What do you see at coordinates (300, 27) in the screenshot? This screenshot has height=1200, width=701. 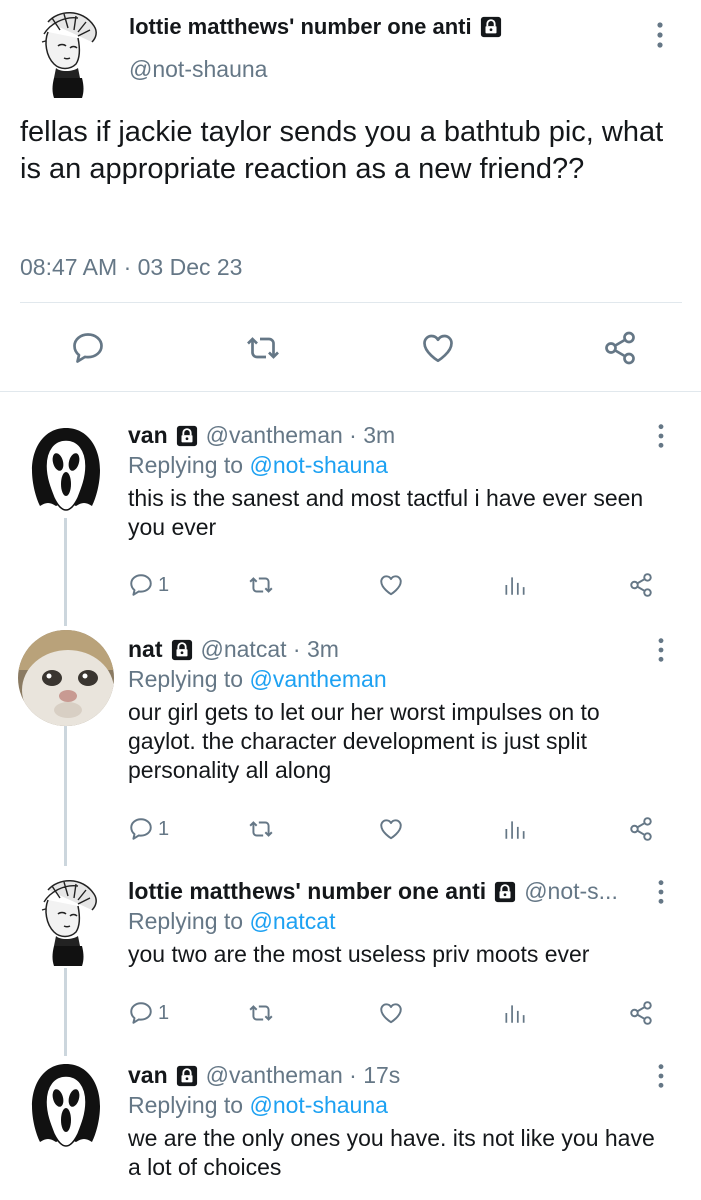 I see `author-name-text: lottie matthews' number one anti` at bounding box center [300, 27].